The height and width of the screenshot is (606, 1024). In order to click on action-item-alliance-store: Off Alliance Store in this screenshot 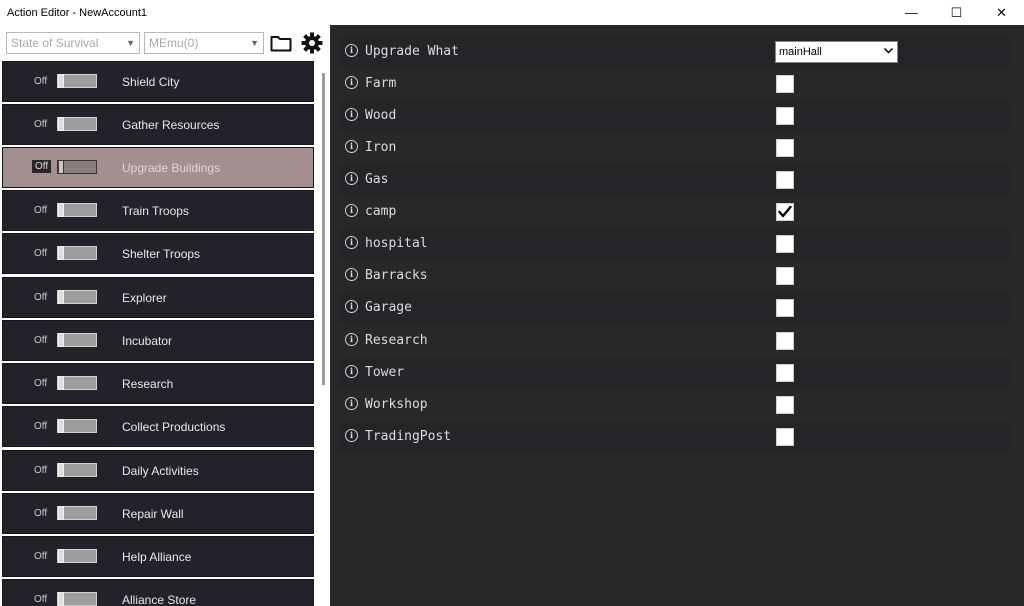, I will do `click(158, 592)`.